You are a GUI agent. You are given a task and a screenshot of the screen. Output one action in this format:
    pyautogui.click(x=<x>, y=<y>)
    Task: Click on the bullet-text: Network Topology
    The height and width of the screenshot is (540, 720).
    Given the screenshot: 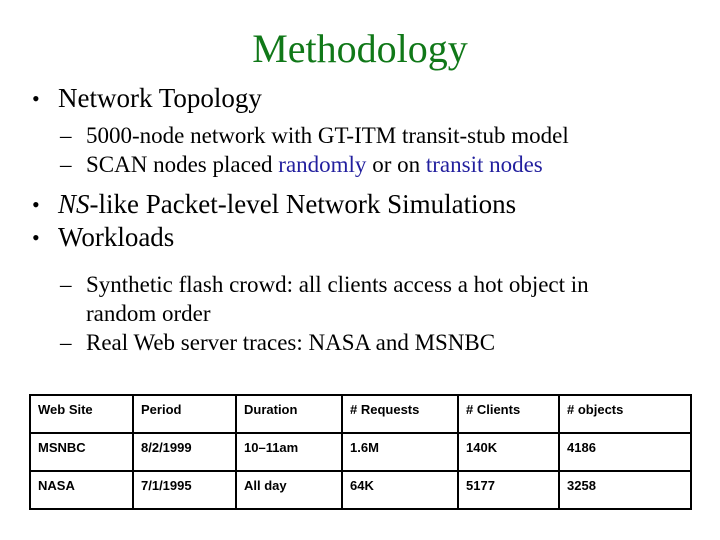 What is the action you would take?
    pyautogui.click(x=160, y=98)
    